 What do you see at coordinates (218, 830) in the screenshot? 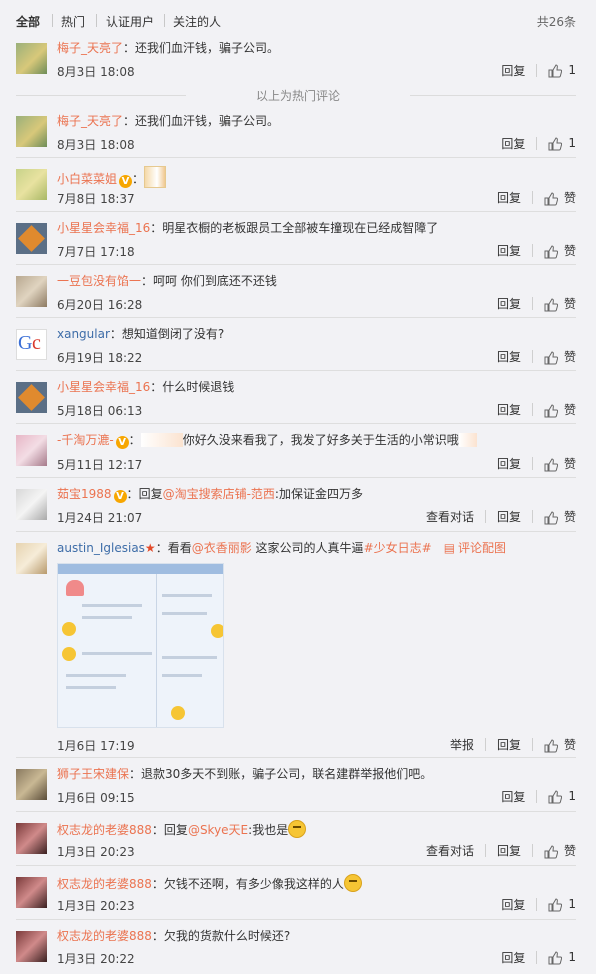
I see `mention-link: @Skye天E` at bounding box center [218, 830].